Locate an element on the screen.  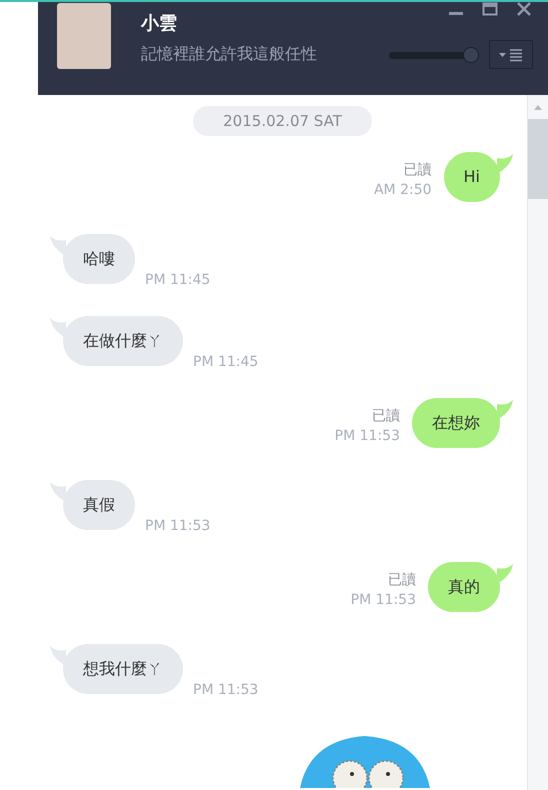
message-bubble: Hi is located at coordinates (472, 177).